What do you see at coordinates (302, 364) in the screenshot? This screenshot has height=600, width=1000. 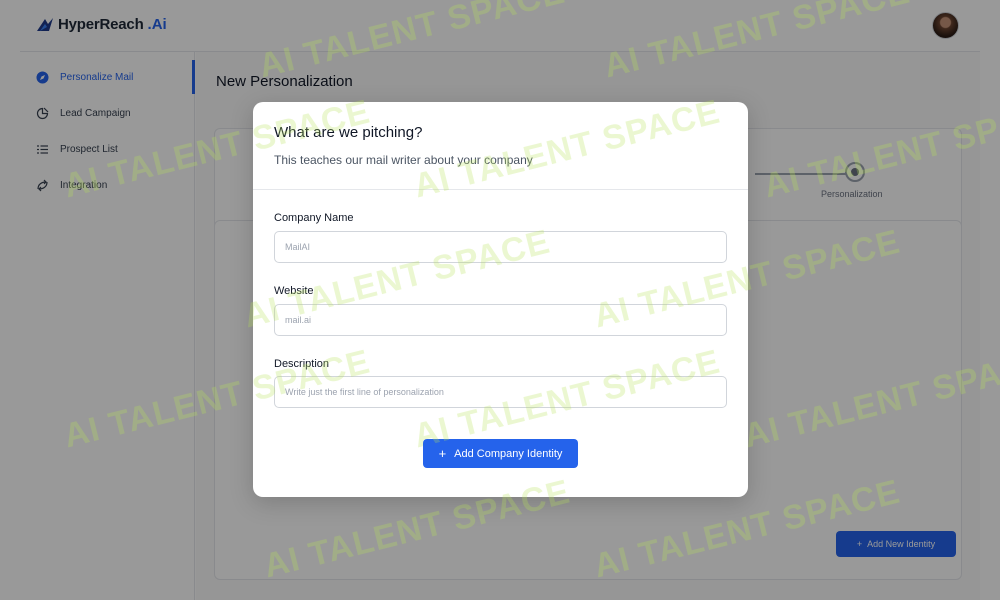 I see `description-label: Description` at bounding box center [302, 364].